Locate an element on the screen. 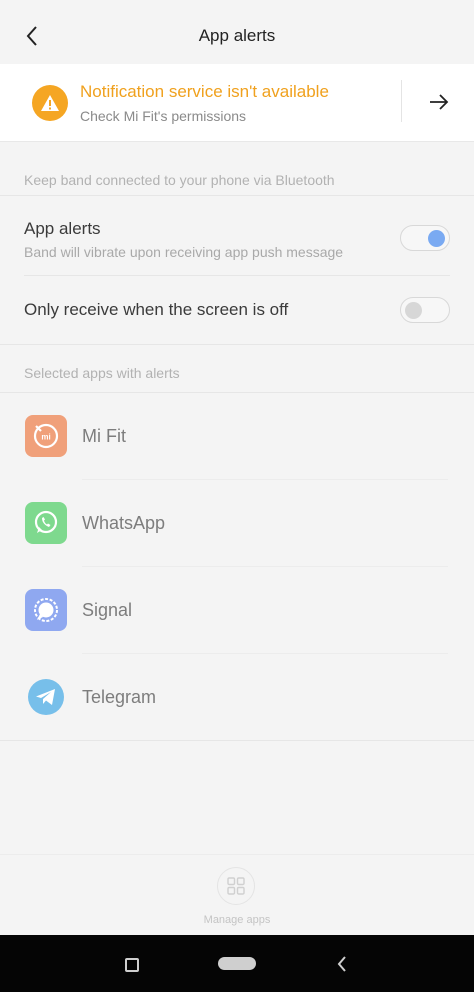 The image size is (474, 992). notification-warning-banner is located at coordinates (237, 103).